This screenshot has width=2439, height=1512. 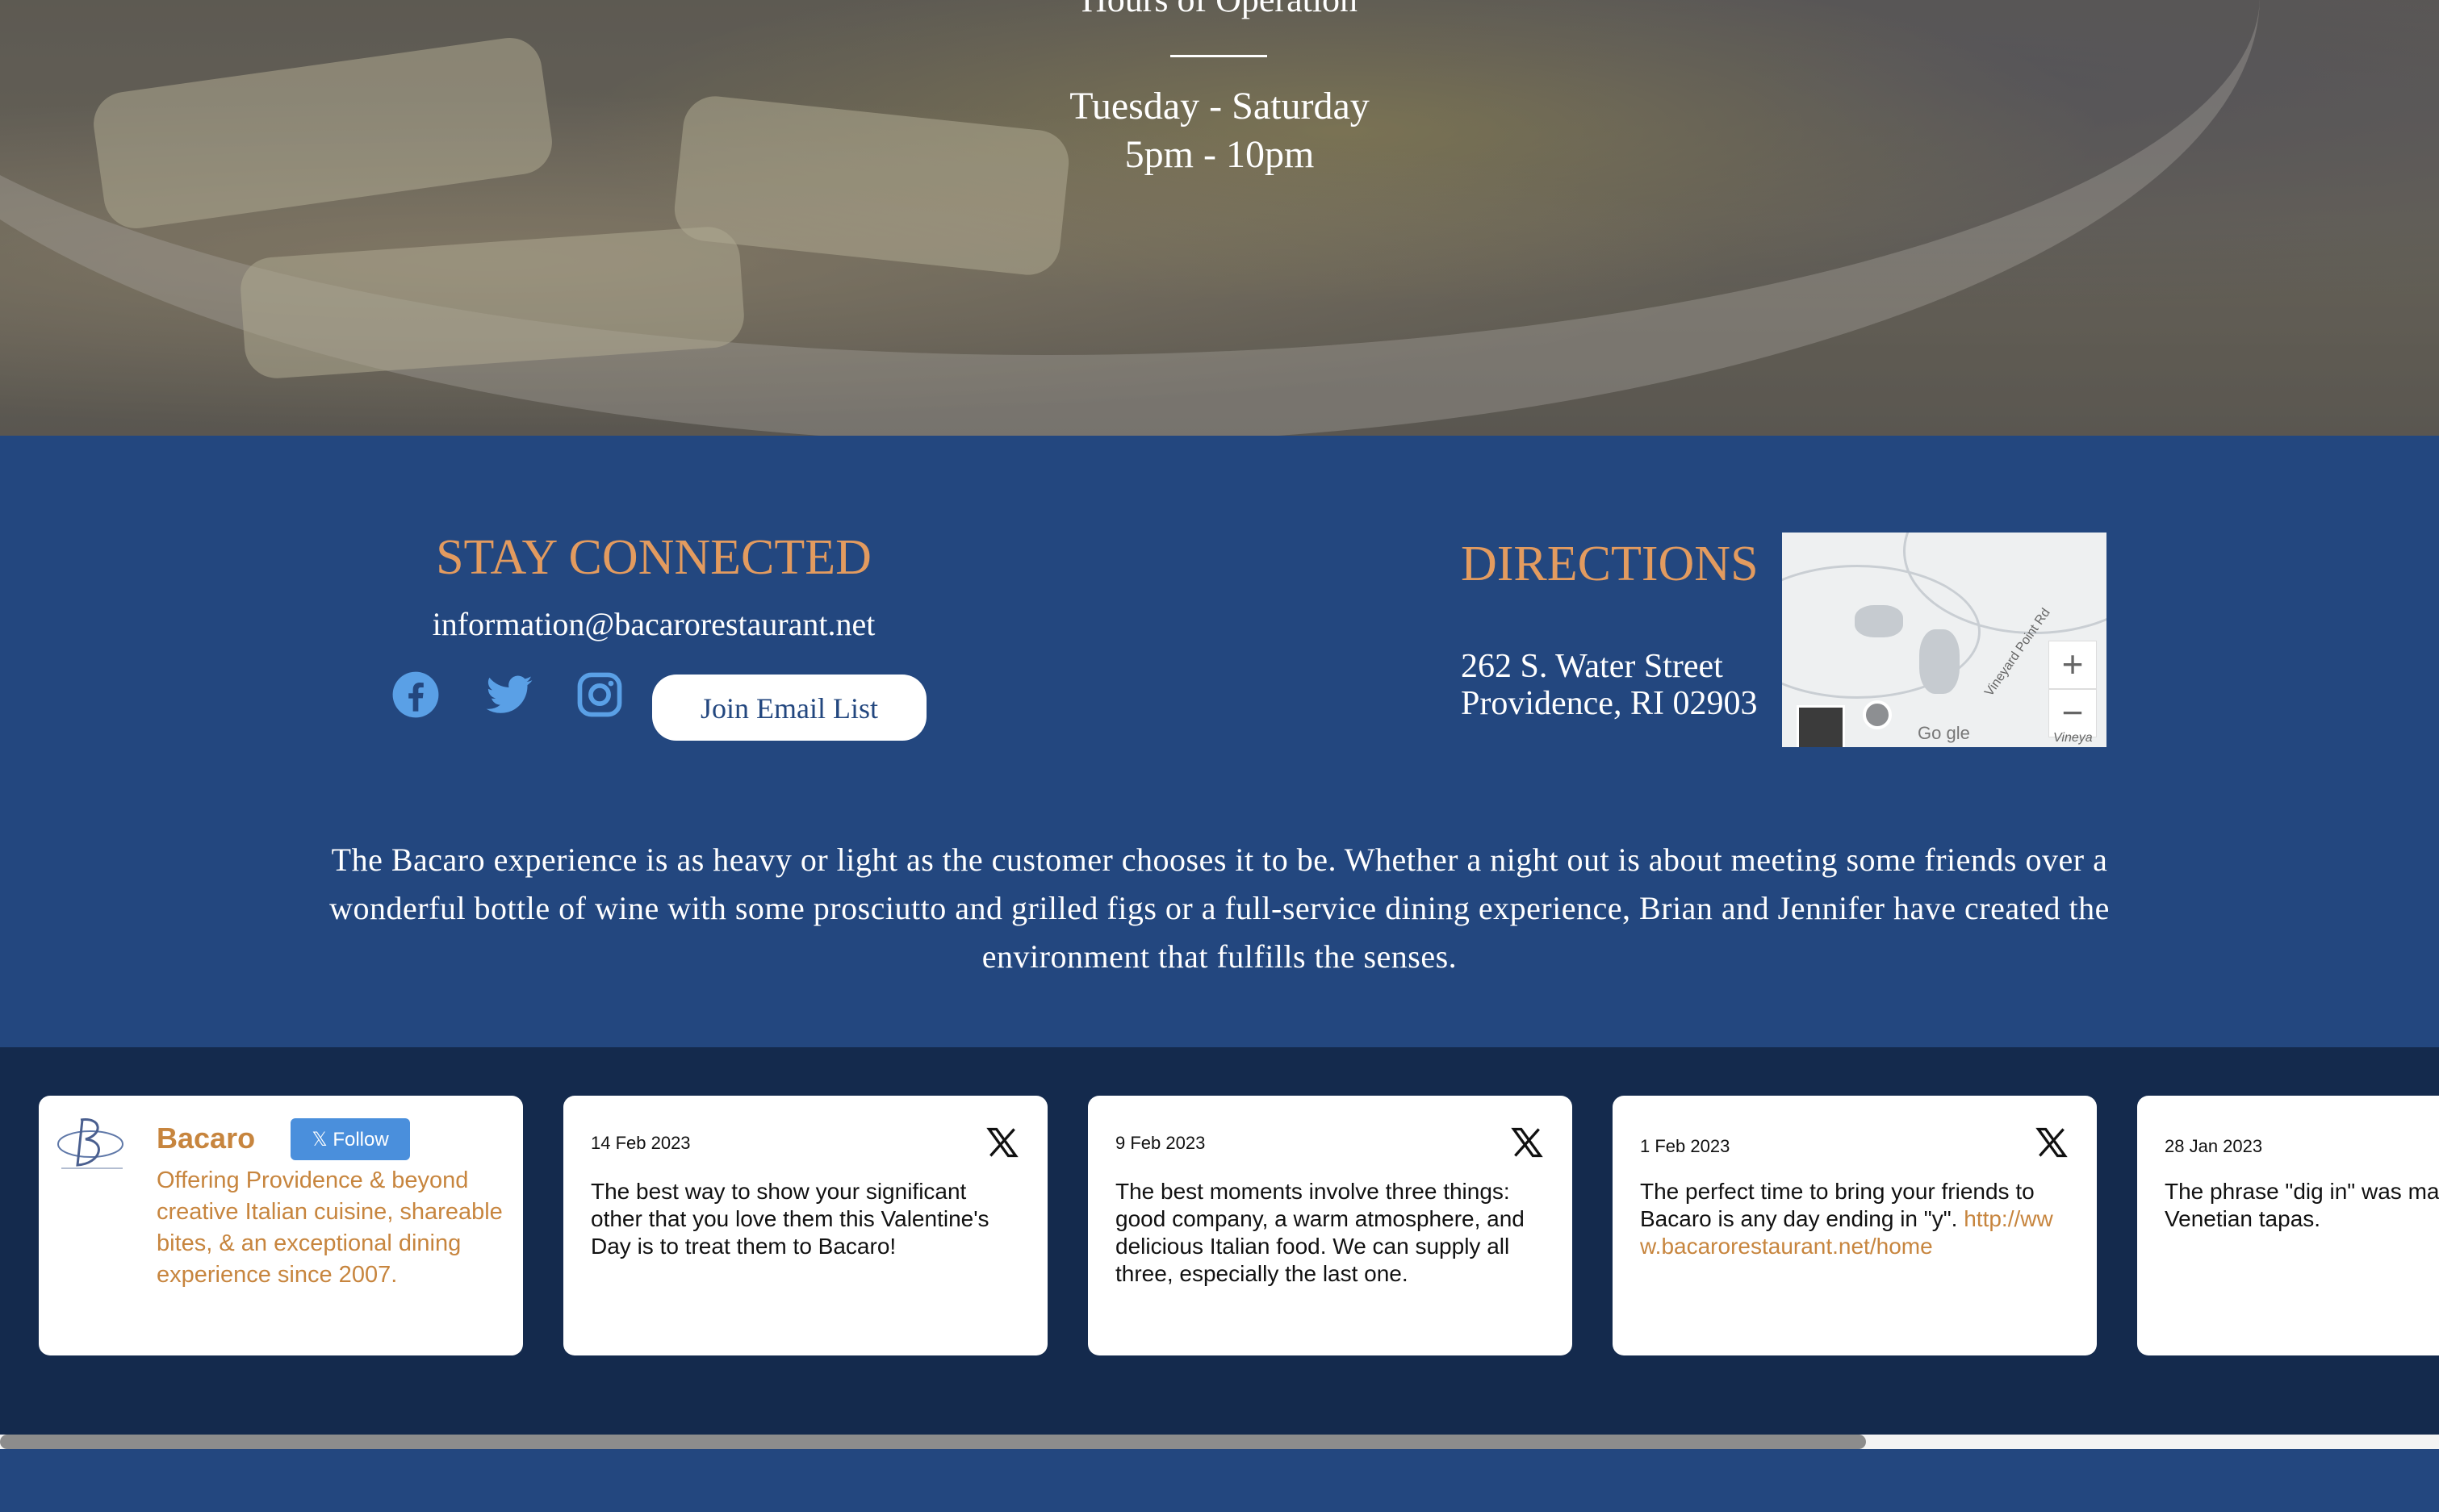 I want to click on twitter-icon, so click(x=509, y=695).